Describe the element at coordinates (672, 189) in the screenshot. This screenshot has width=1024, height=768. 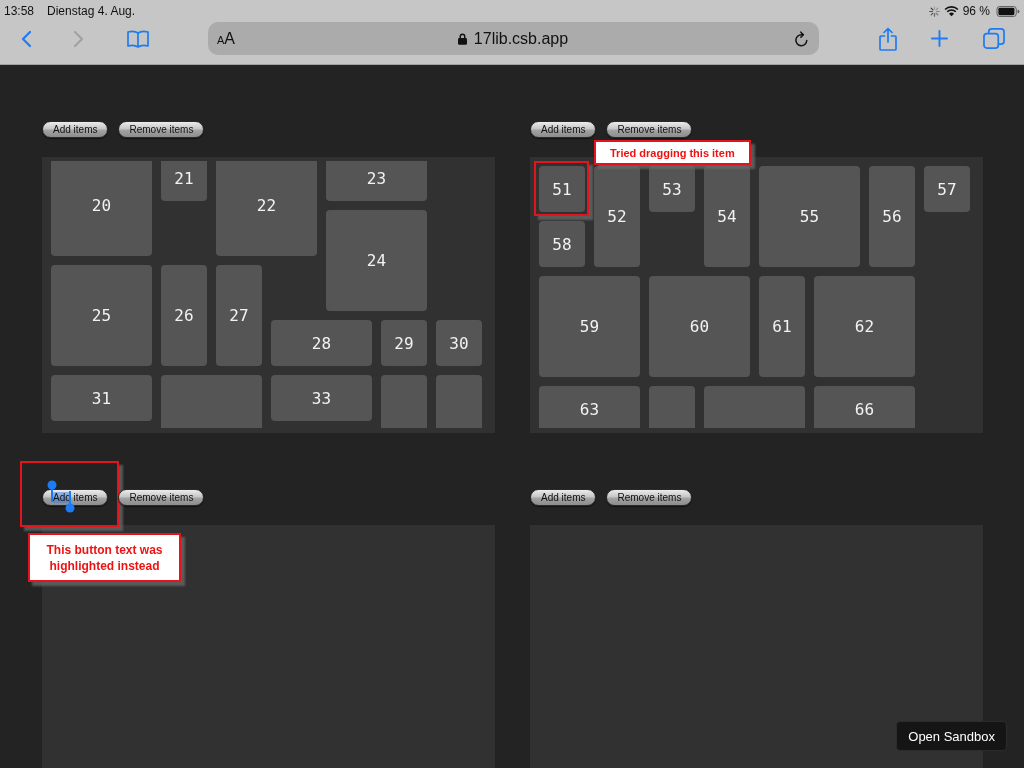
I see `grid-item: 53` at that location.